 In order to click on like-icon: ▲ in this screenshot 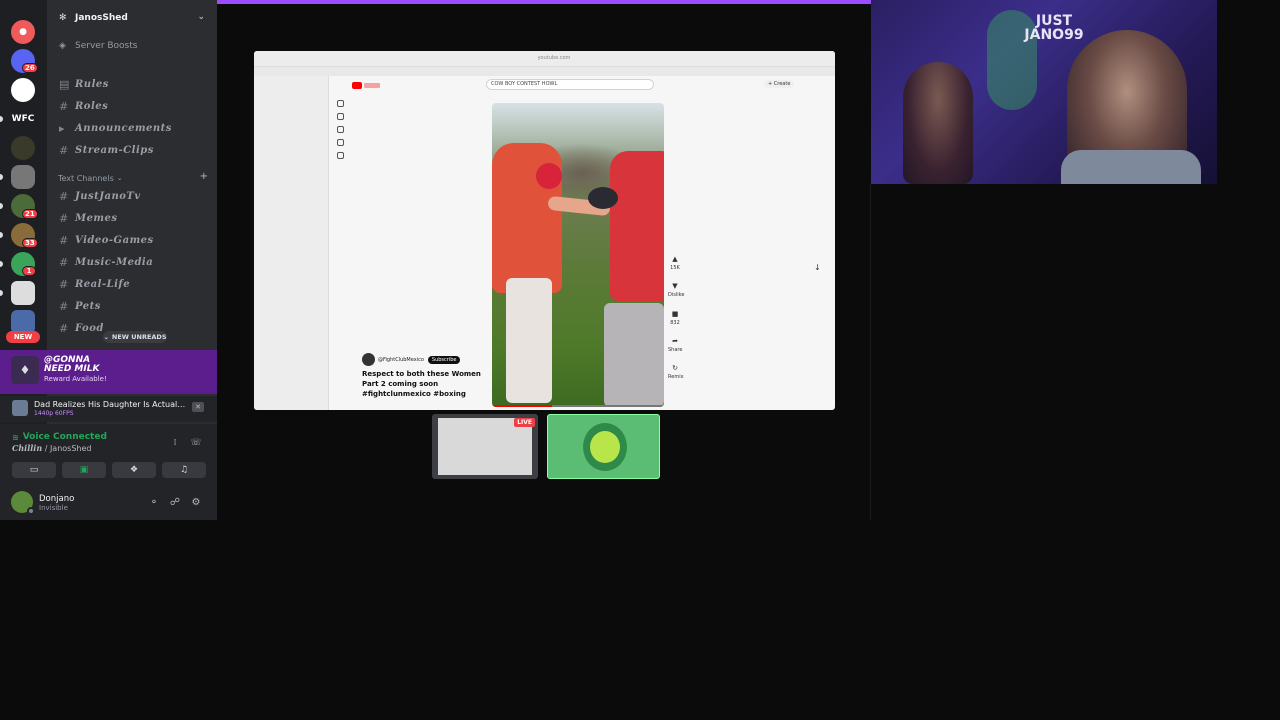, I will do `click(675, 259)`.